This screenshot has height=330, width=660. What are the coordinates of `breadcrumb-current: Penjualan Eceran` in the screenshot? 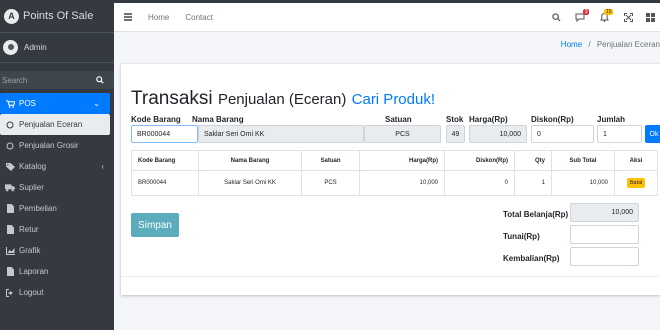 It's located at (628, 44).